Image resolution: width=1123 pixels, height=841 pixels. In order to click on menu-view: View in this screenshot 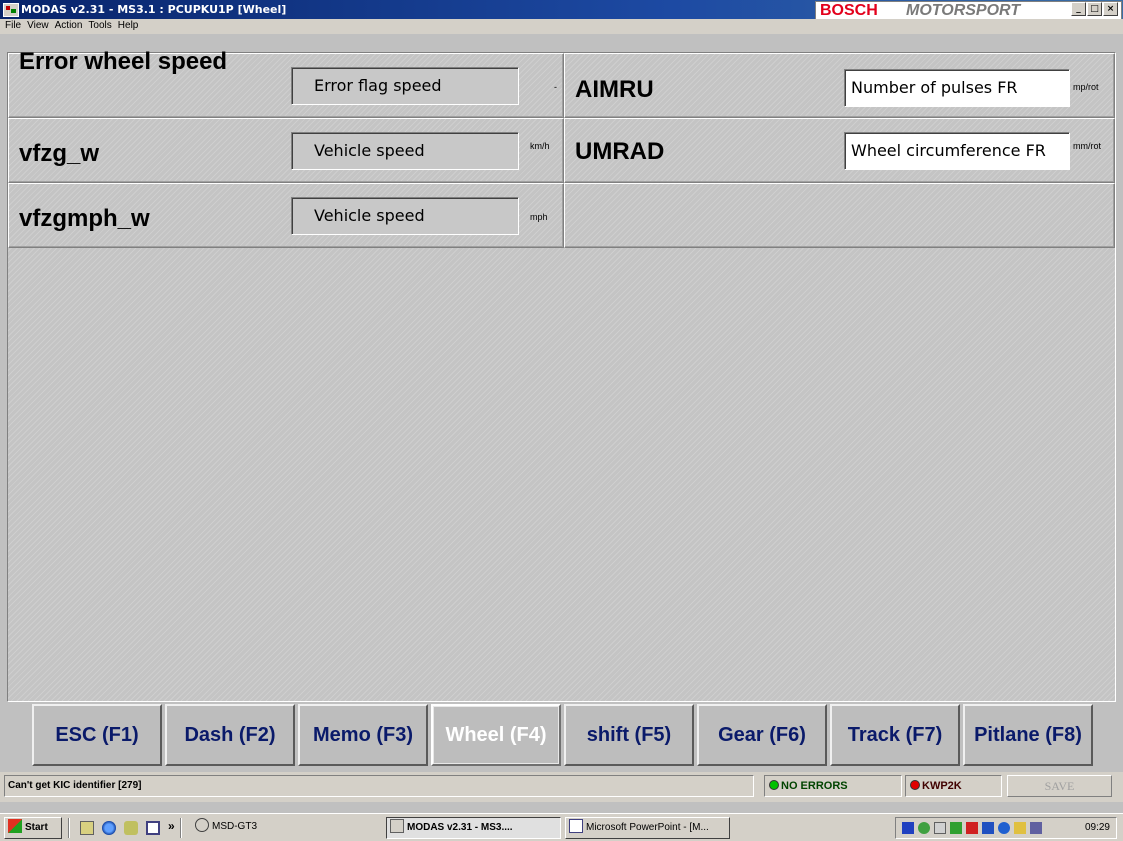, I will do `click(38, 25)`.